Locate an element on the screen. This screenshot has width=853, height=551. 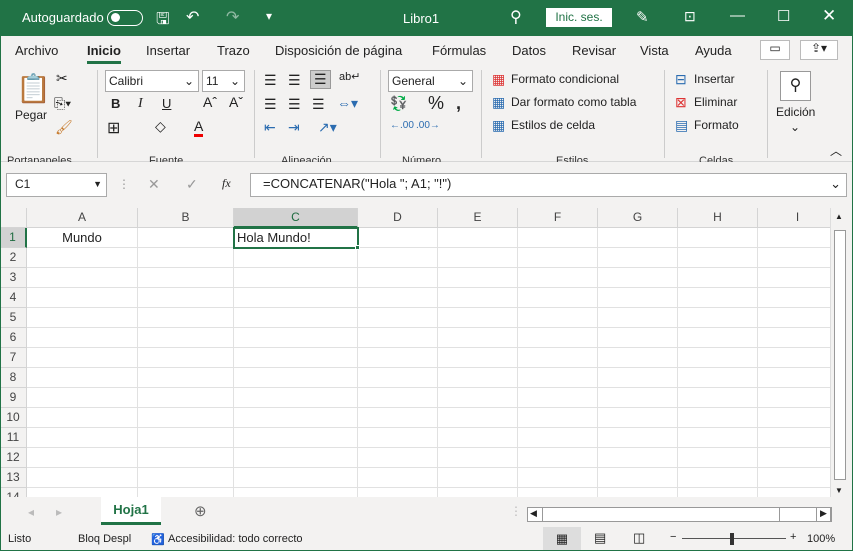
name-box: C1 ▼ is located at coordinates (56, 185).